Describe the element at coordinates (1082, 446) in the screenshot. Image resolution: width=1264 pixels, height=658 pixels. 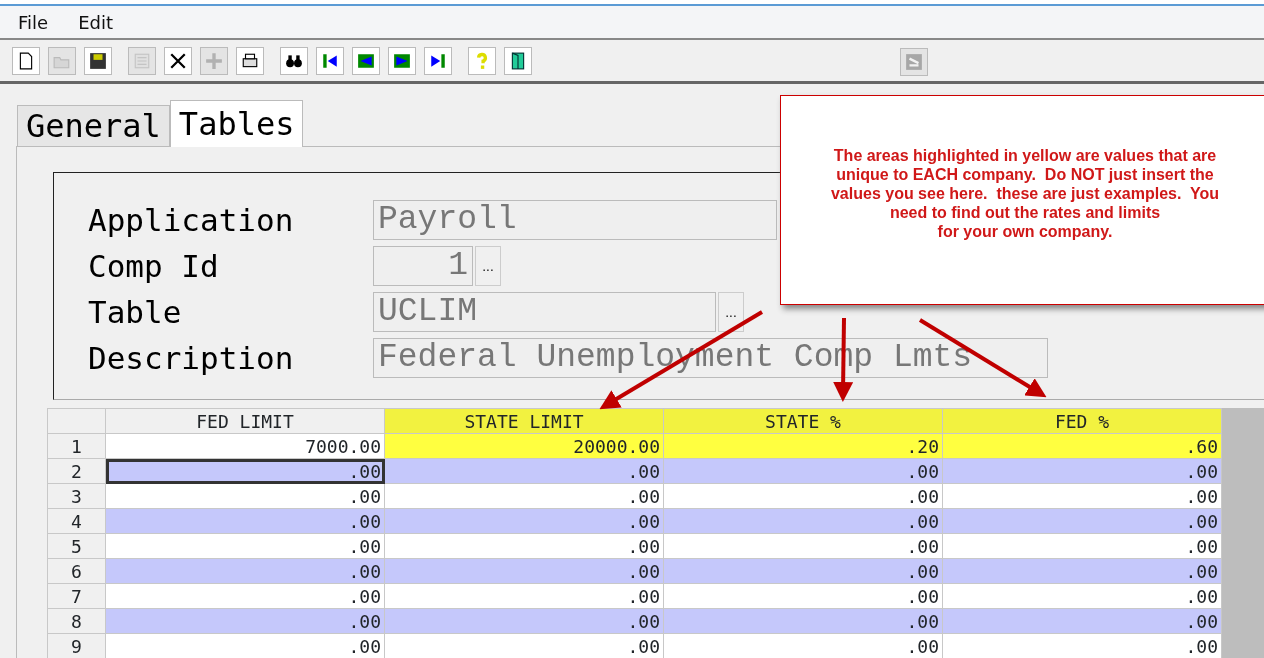
I see `table-cell: .60` at that location.